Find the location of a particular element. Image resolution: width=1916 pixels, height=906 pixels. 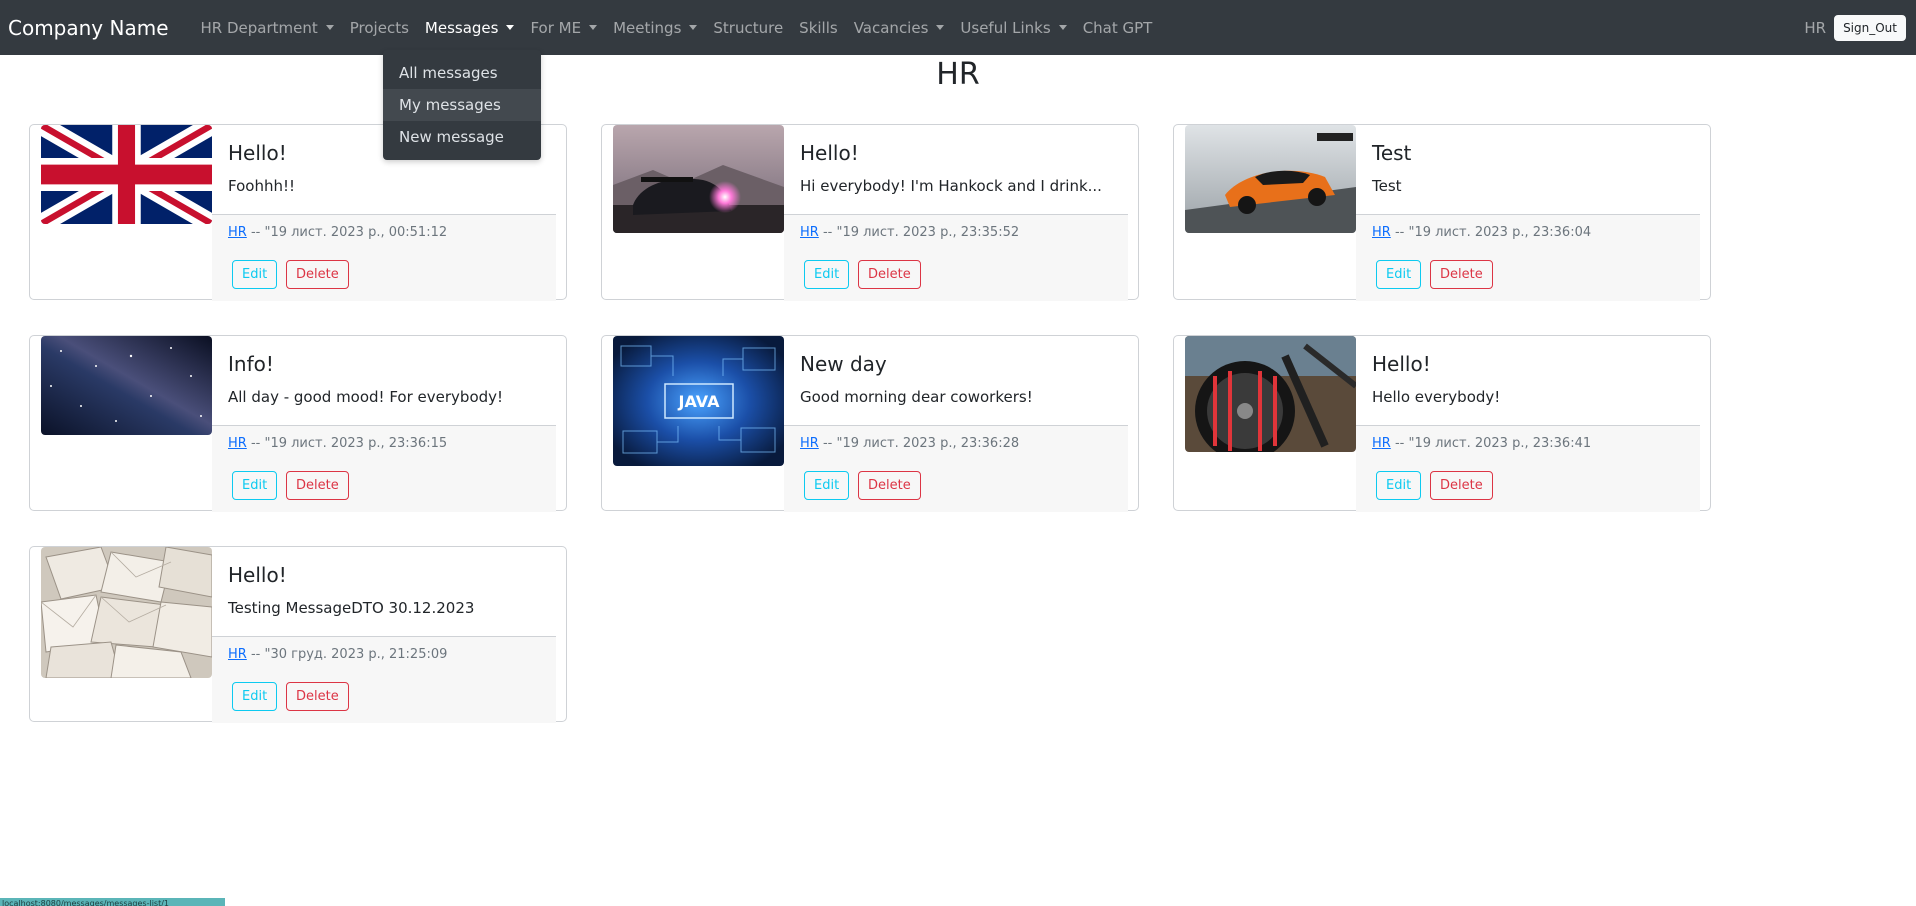

nav-chat-gpt: Chat GPT is located at coordinates (1118, 27).